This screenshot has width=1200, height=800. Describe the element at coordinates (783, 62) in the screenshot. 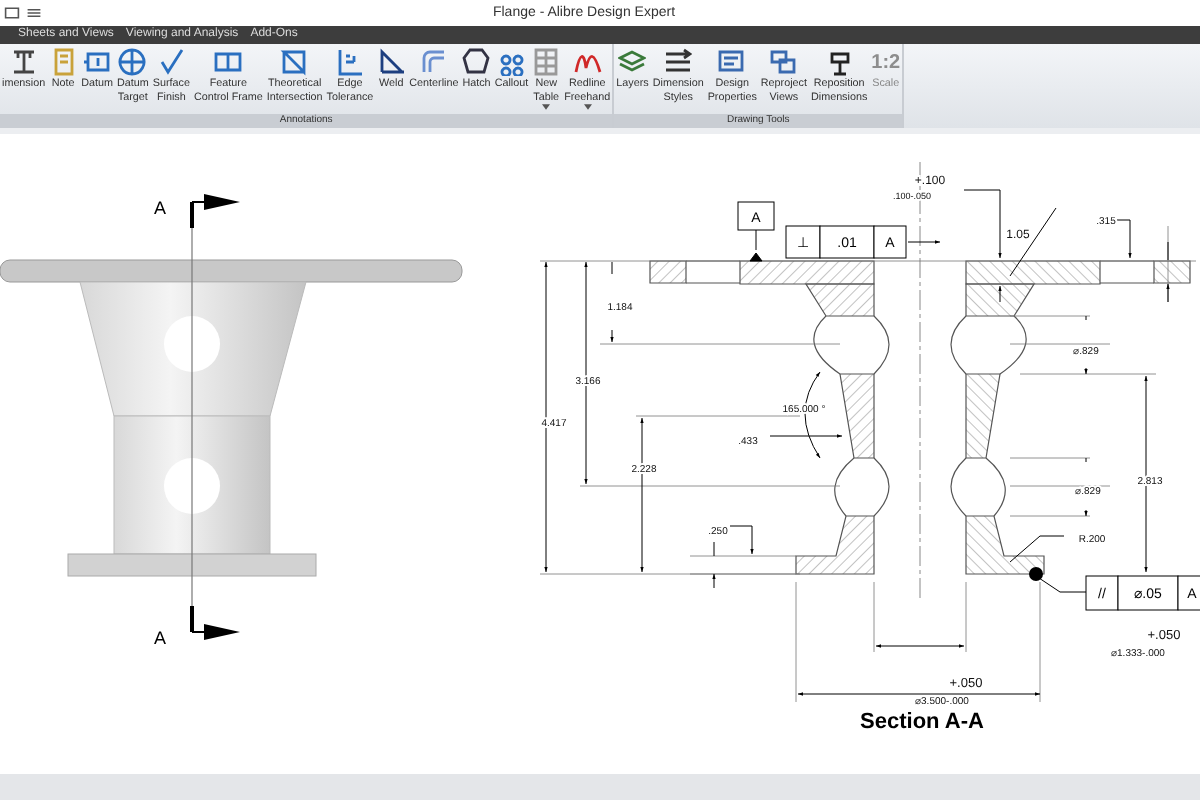

I see `reproject-icon` at that location.